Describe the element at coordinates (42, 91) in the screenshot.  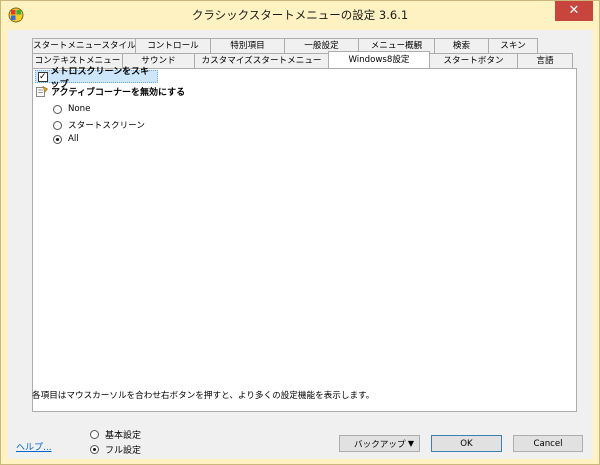
I see `settings-group-icon` at that location.